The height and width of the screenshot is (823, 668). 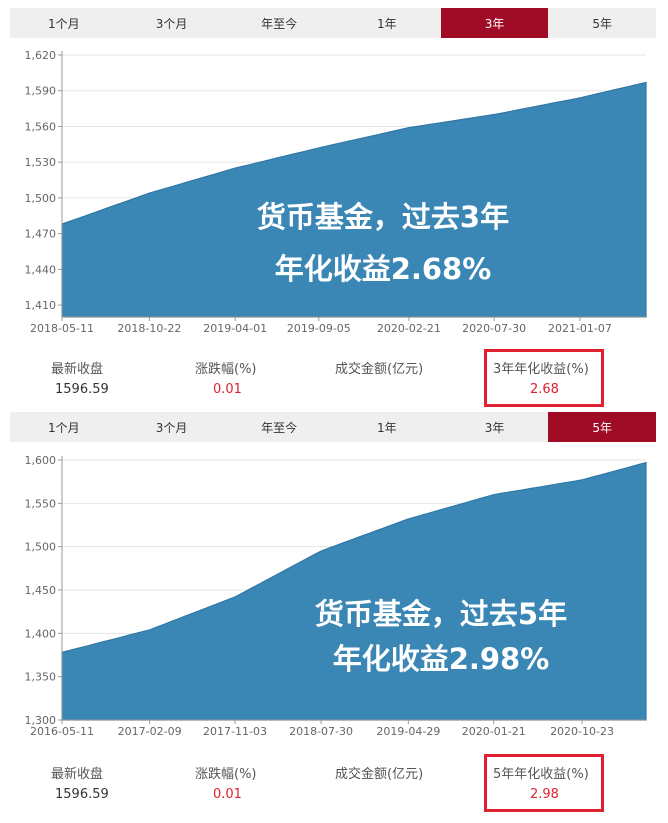 I want to click on annualized-return-value: 2.68, so click(x=544, y=389).